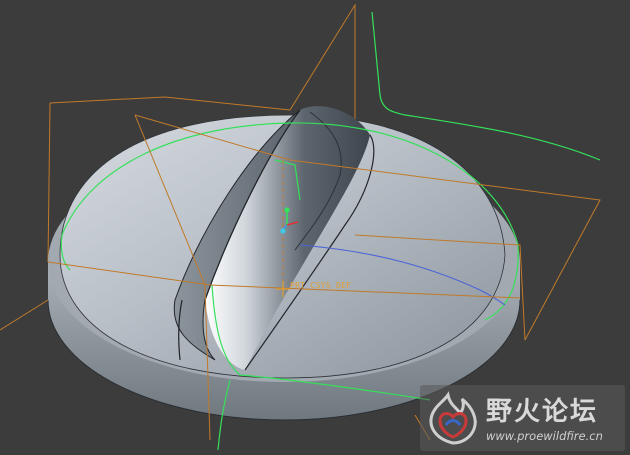  Describe the element at coordinates (542, 412) in the screenshot. I see `watermark-title: 野火论坛` at that location.